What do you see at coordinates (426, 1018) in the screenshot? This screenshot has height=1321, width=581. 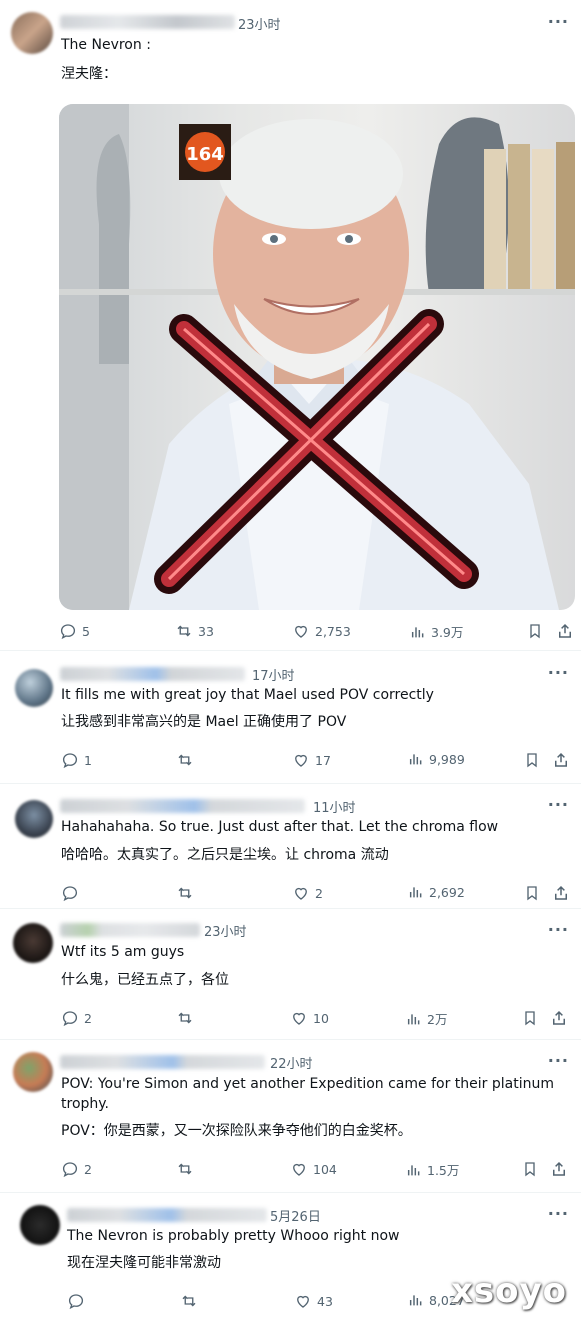 I see `views-button: 2万` at bounding box center [426, 1018].